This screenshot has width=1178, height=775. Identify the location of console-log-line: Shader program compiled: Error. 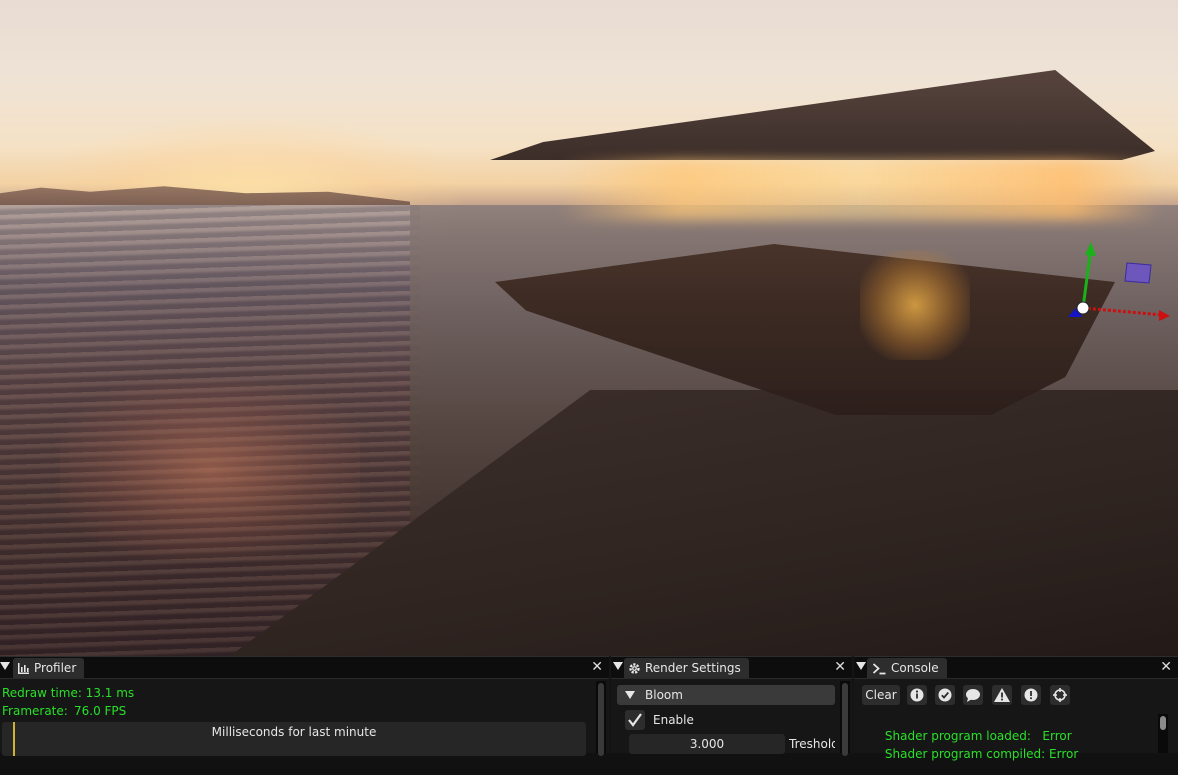
(970, 754).